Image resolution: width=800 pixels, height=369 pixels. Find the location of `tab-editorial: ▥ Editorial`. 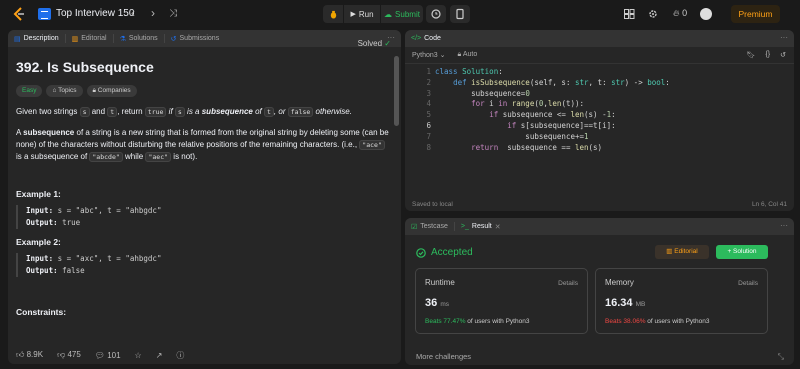

tab-editorial: ▥ Editorial is located at coordinates (90, 38).